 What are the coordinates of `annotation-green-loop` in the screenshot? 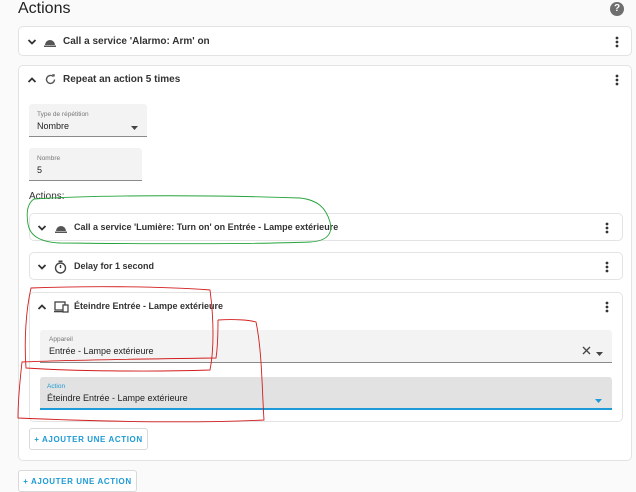 It's located at (179, 220).